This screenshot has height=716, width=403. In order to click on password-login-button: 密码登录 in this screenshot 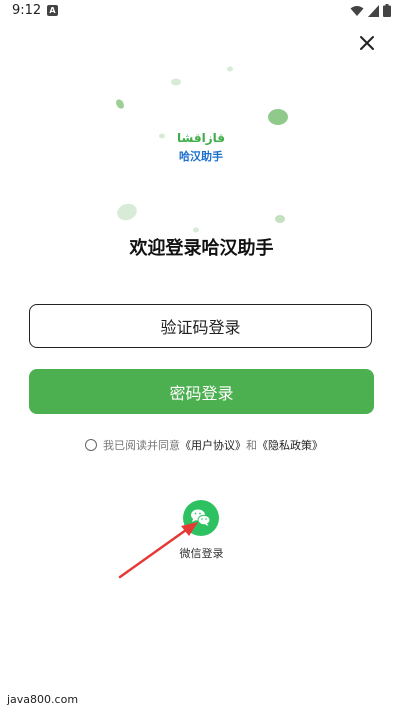, I will do `click(201, 391)`.